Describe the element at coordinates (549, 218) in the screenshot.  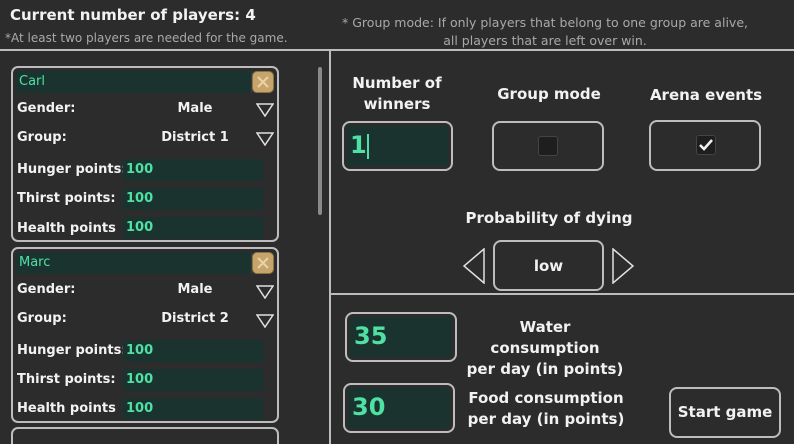
I see `dying-label: Probability of dying` at that location.